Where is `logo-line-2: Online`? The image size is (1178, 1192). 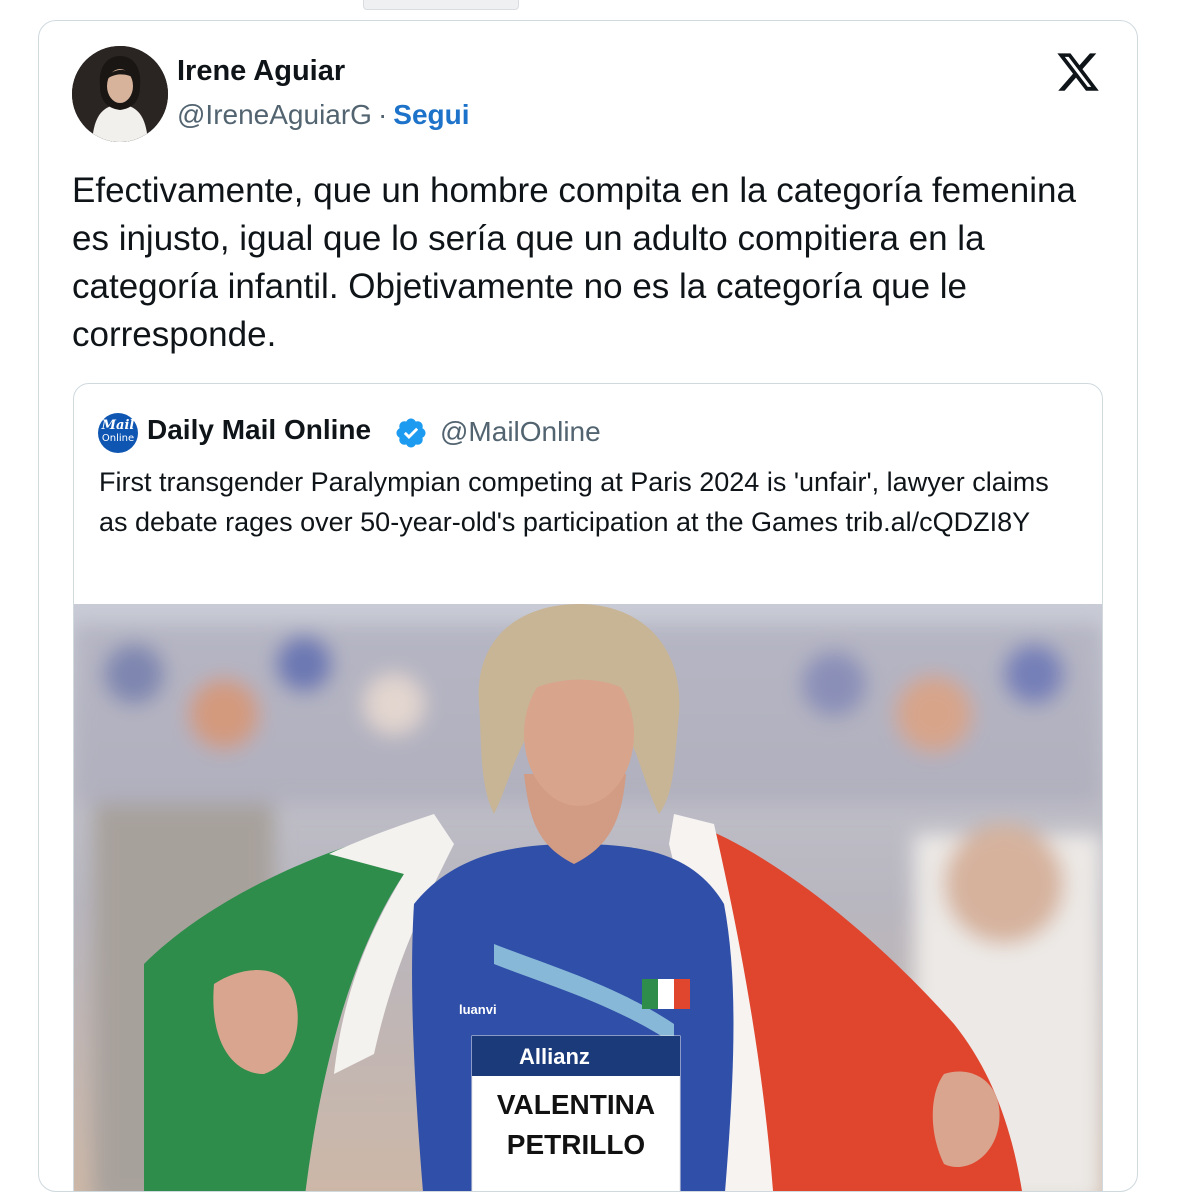
logo-line-2: Online is located at coordinates (118, 438).